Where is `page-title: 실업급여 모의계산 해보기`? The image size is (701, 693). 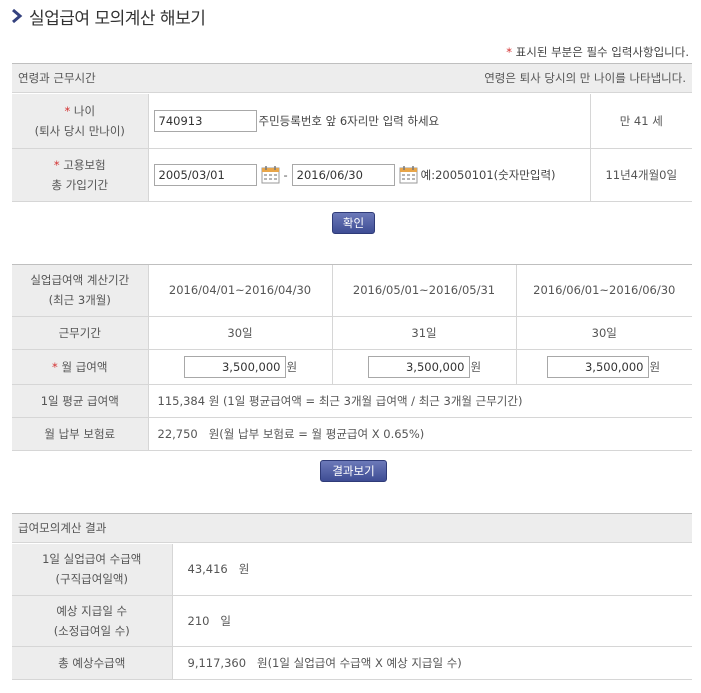 page-title: 실업급여 모의계산 해보기 is located at coordinates (117, 18).